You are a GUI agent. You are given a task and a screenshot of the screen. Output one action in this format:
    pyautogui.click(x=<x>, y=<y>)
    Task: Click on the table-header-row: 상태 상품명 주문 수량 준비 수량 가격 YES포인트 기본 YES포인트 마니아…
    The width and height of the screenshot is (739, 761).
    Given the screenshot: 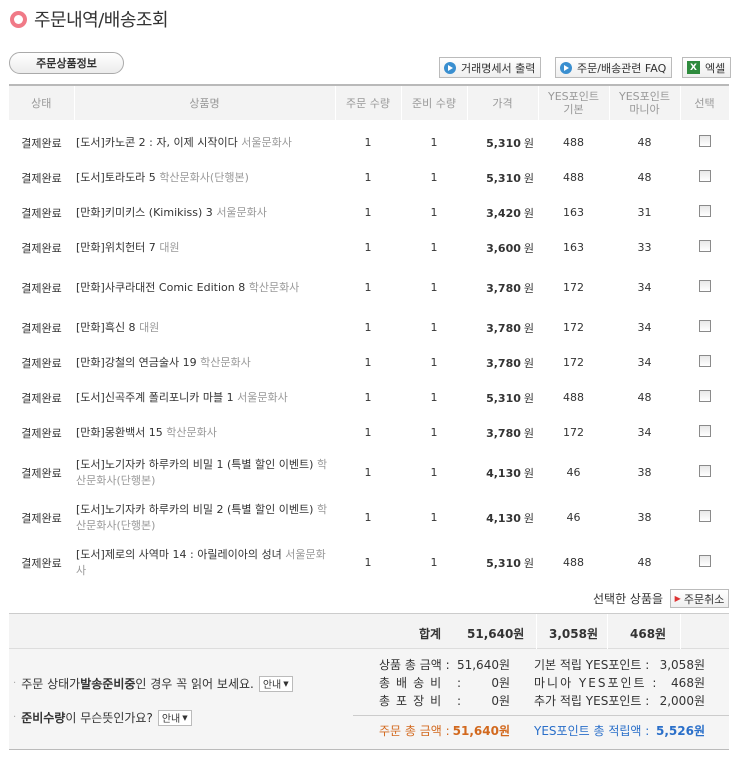 What is the action you would take?
    pyautogui.click(x=369, y=103)
    